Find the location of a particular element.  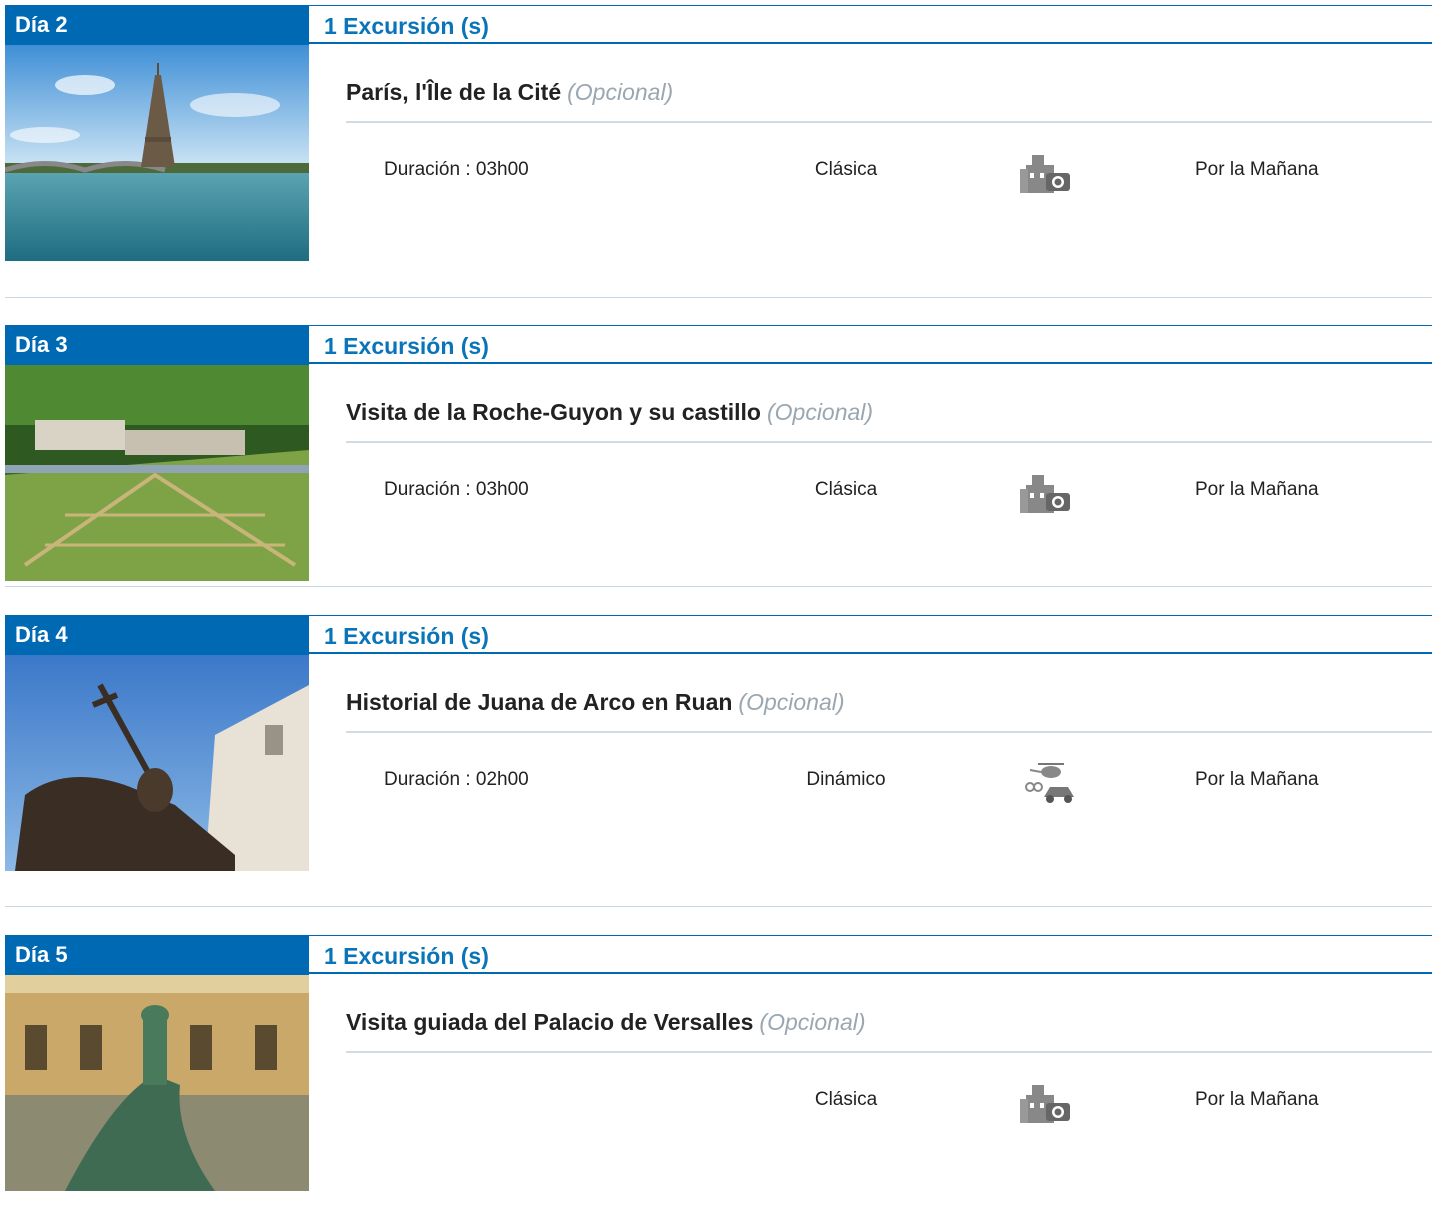

joan-of-arc-statue-photo is located at coordinates (157, 763).